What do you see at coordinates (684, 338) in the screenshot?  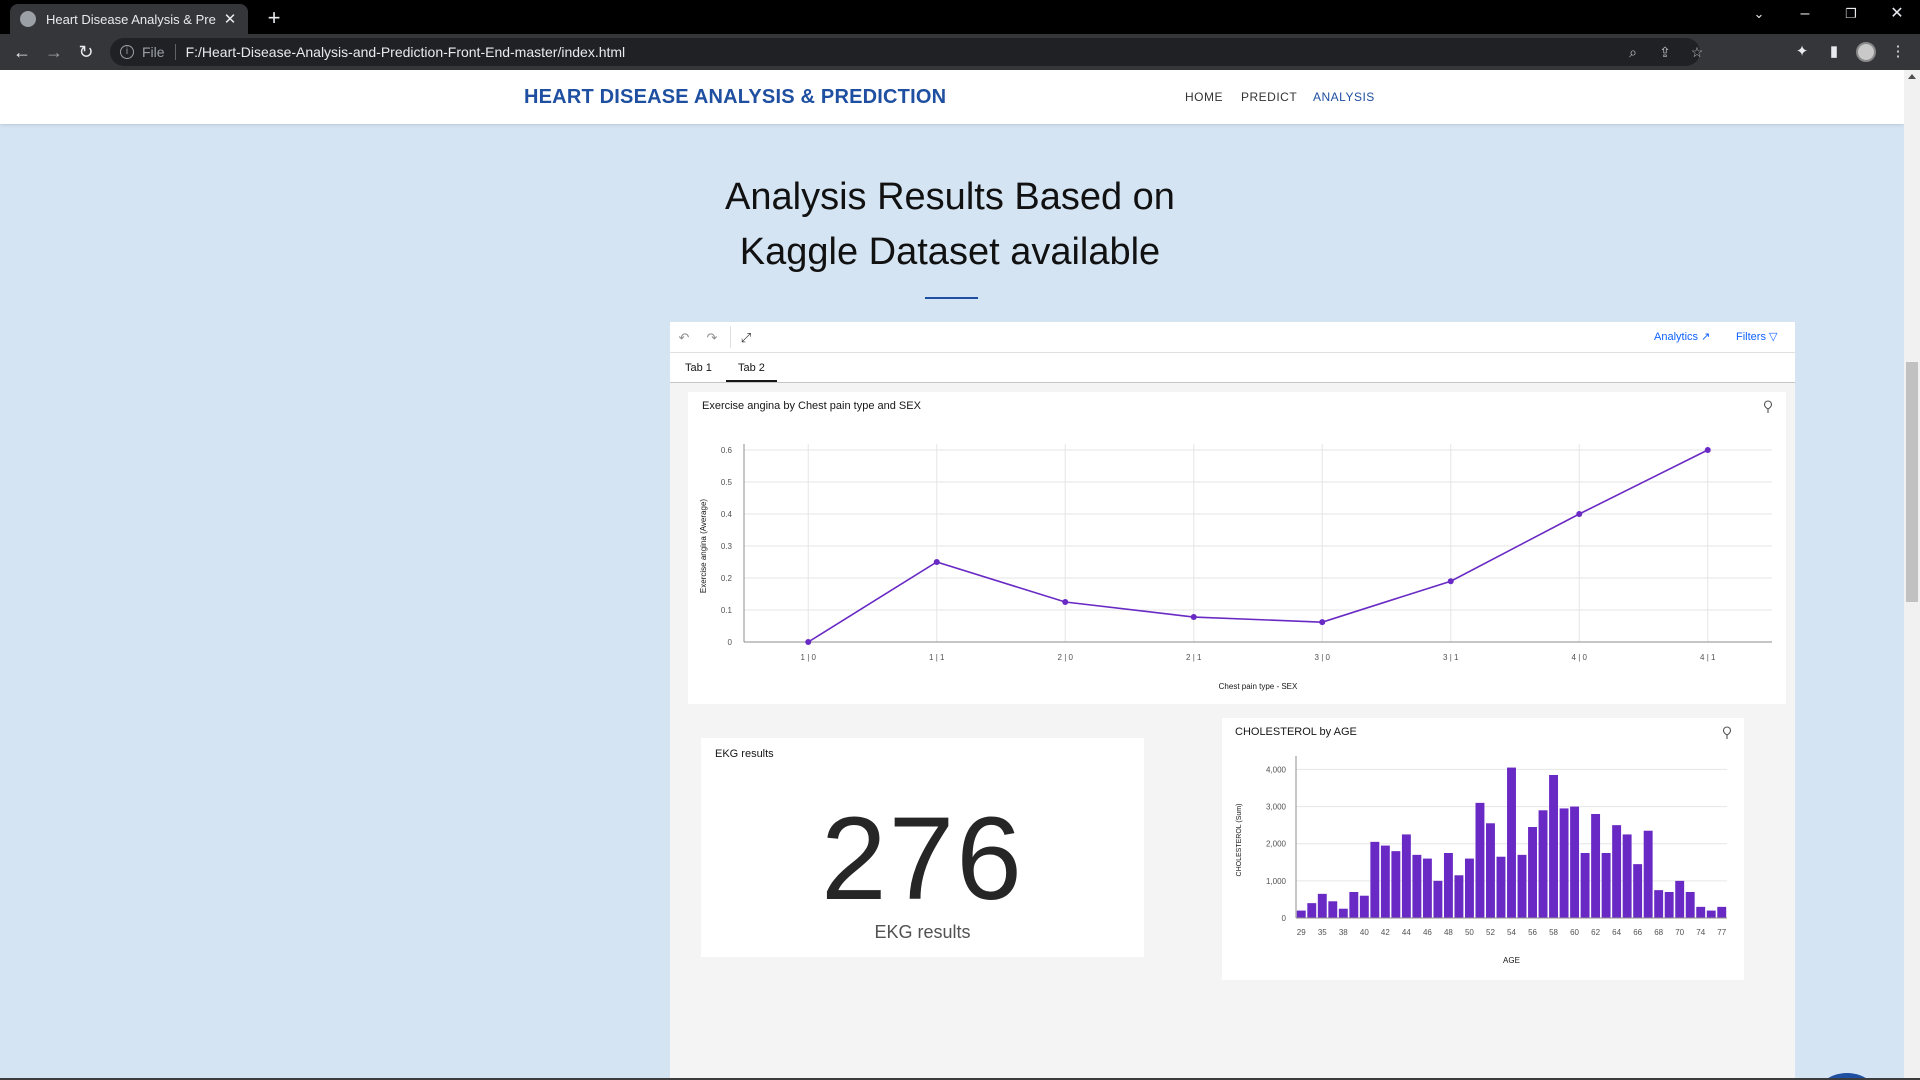 I see `undo-icon: ↶` at bounding box center [684, 338].